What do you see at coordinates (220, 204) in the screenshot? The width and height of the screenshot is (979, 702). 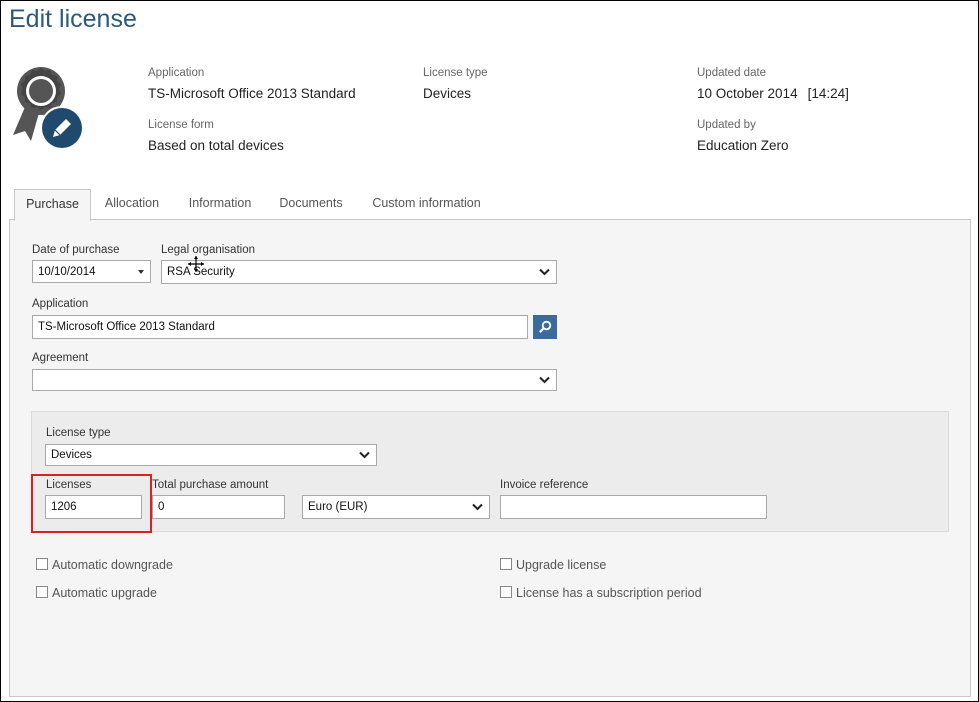 I see `tab-information: Information` at bounding box center [220, 204].